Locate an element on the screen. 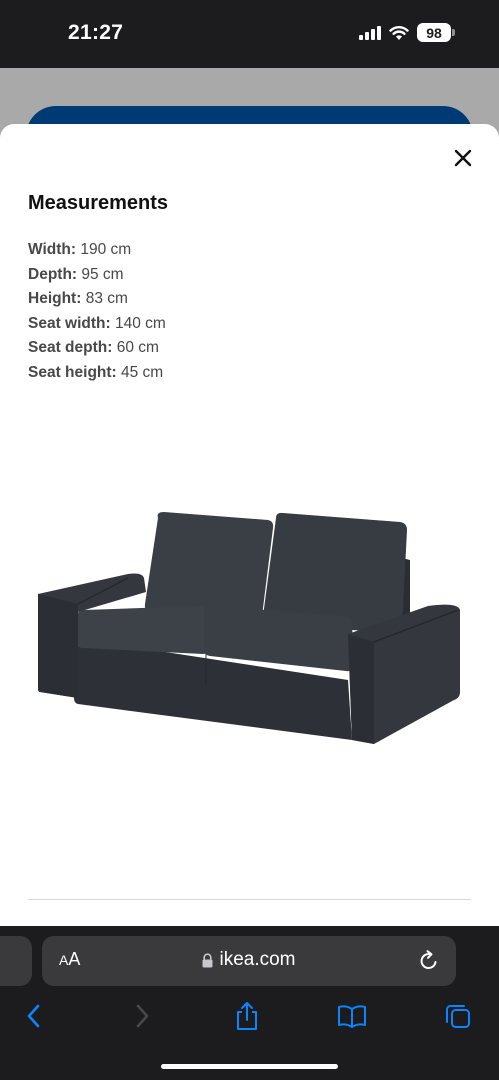  forward-button is located at coordinates (142, 1016).